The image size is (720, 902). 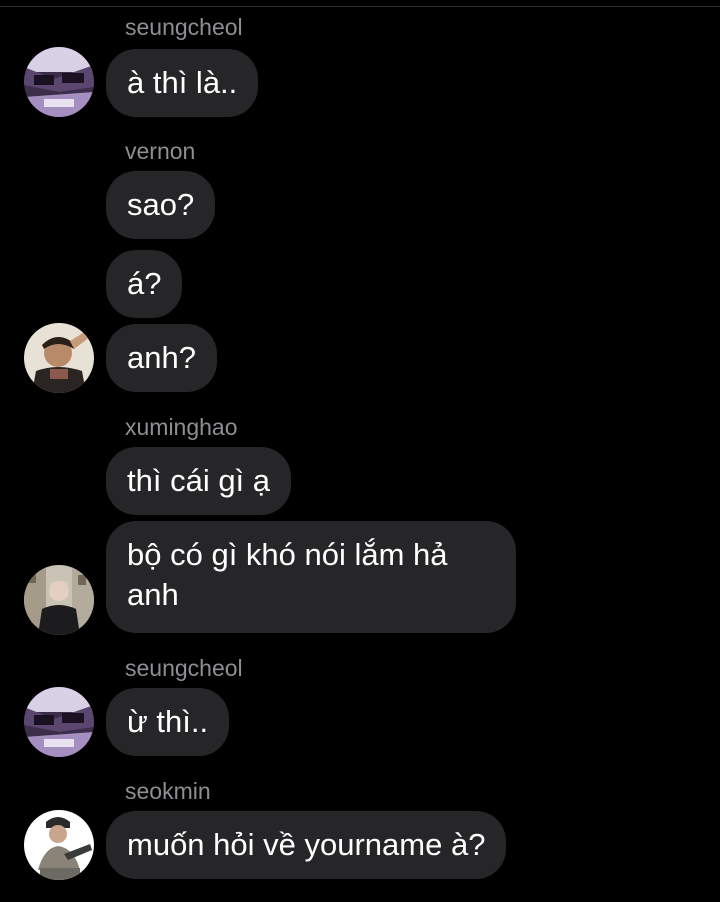 I want to click on sender-name: xuminghao, so click(x=181, y=427).